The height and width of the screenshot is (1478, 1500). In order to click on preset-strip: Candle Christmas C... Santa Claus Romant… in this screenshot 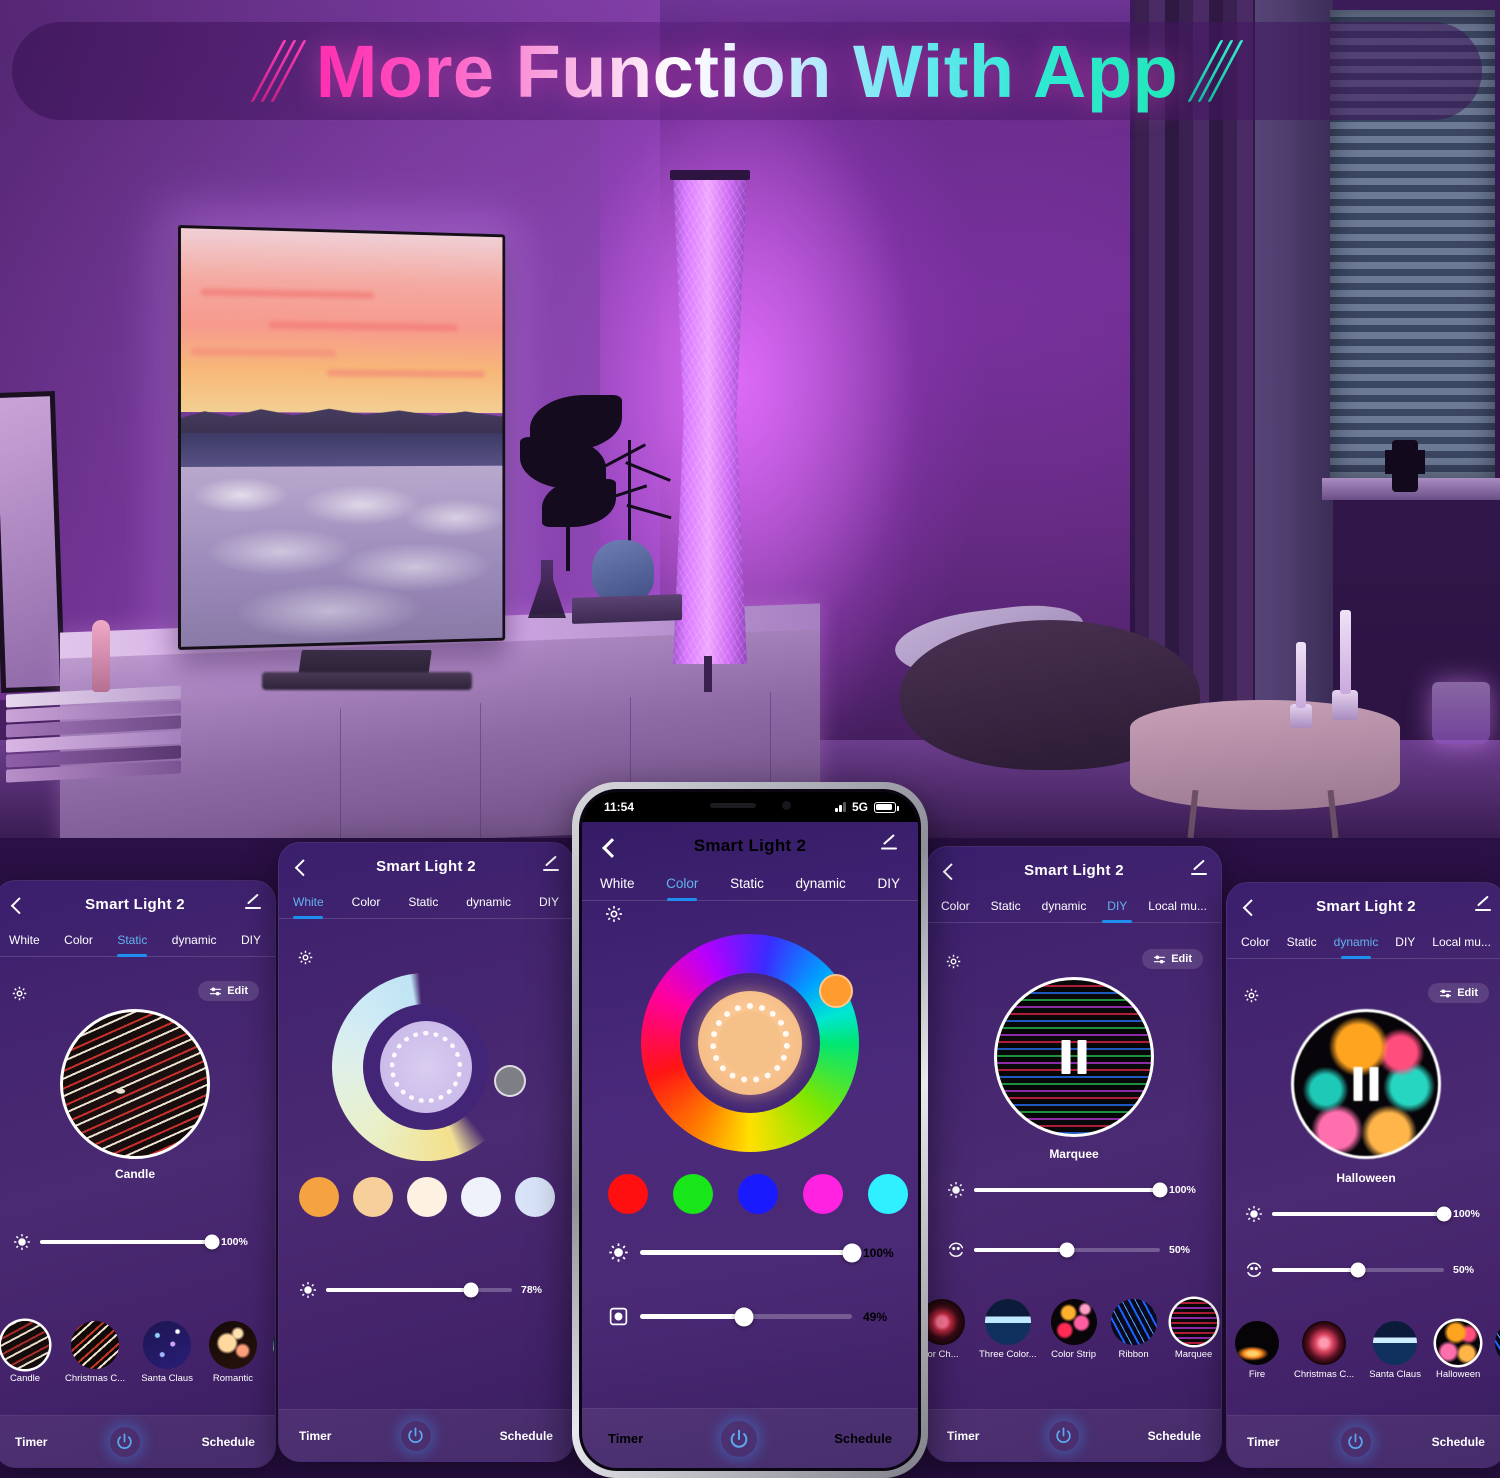, I will do `click(138, 1352)`.